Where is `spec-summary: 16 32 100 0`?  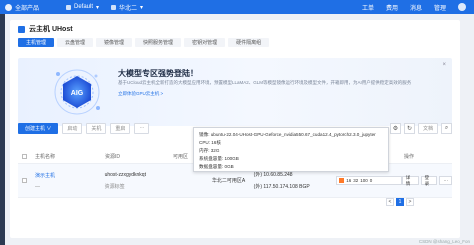 spec-summary: 16 32 100 0 is located at coordinates (369, 180).